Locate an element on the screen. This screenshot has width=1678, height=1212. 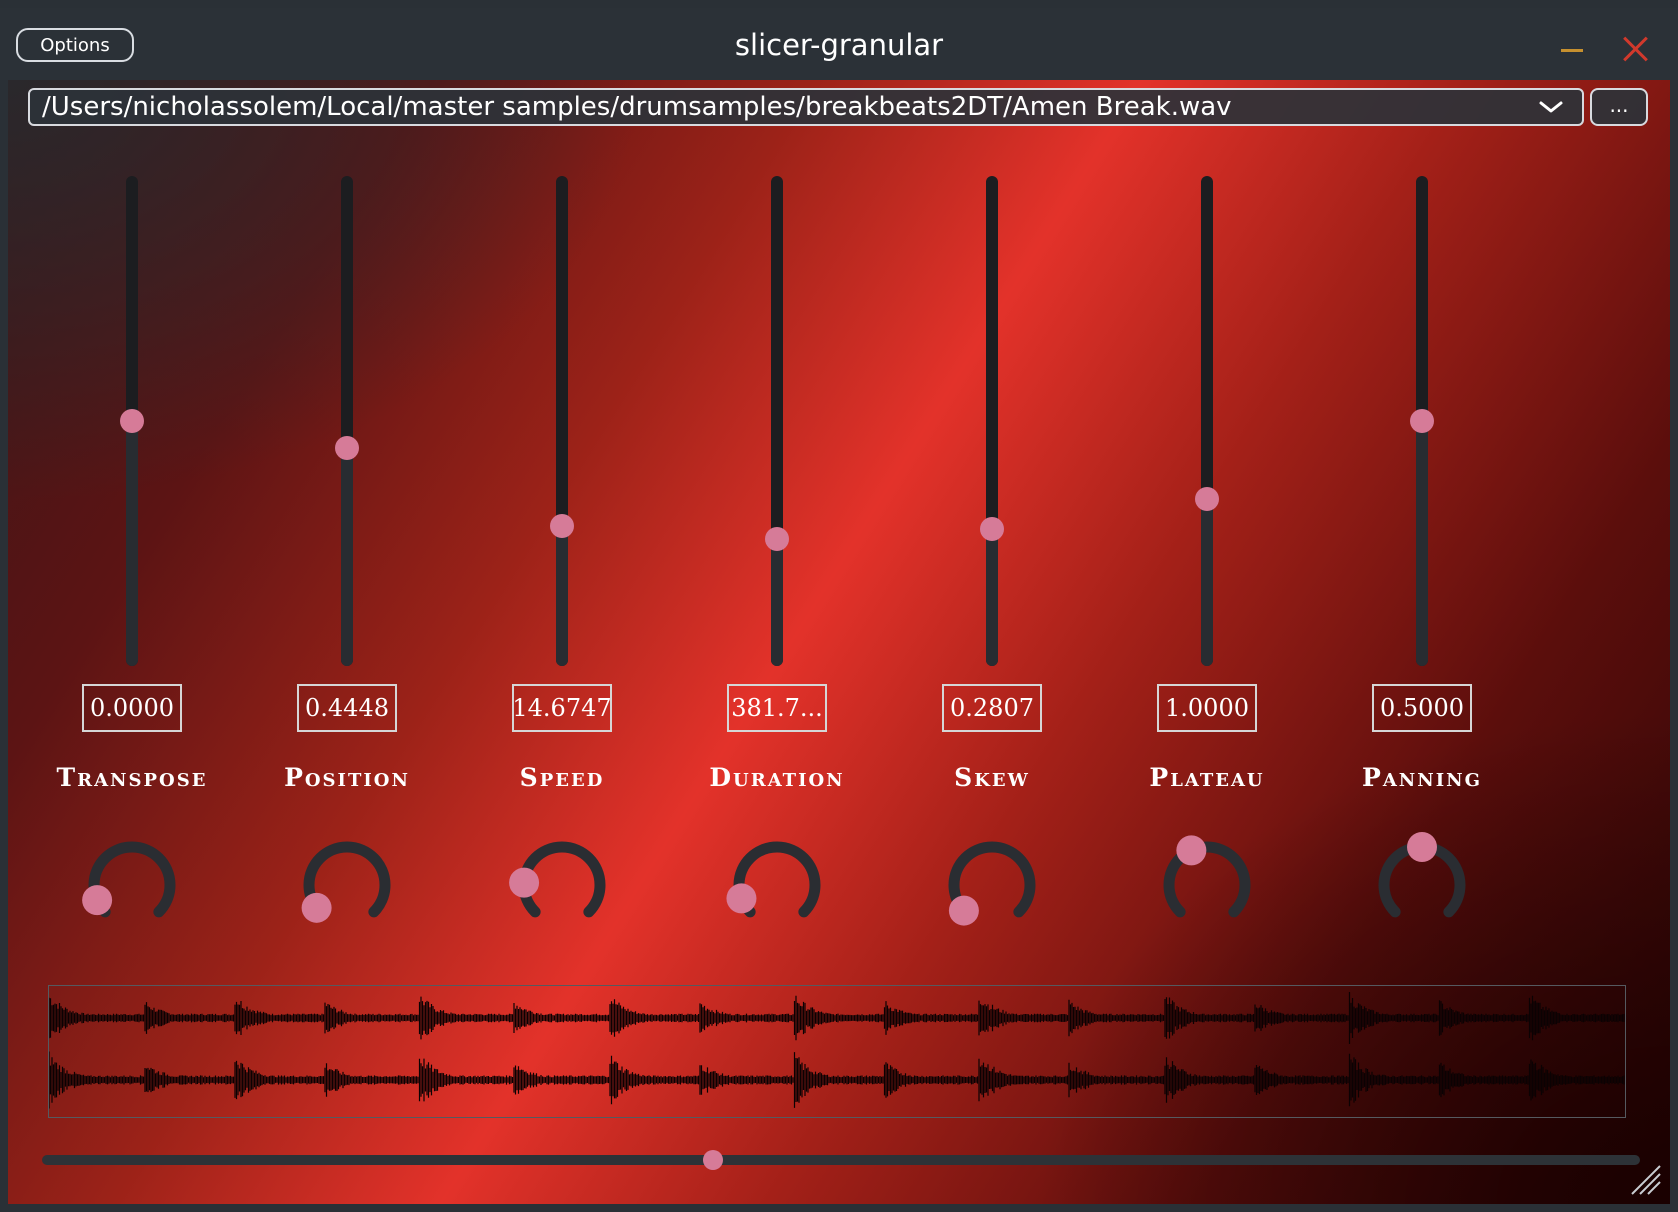
title-bar: Options slicer-granular is located at coordinates (839, 44).